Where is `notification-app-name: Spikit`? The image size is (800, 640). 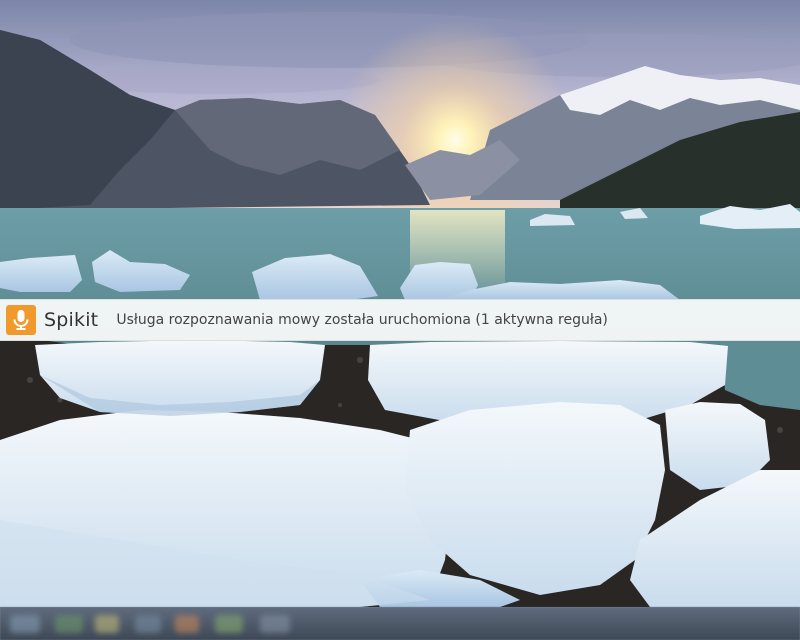 notification-app-name: Spikit is located at coordinates (71, 320).